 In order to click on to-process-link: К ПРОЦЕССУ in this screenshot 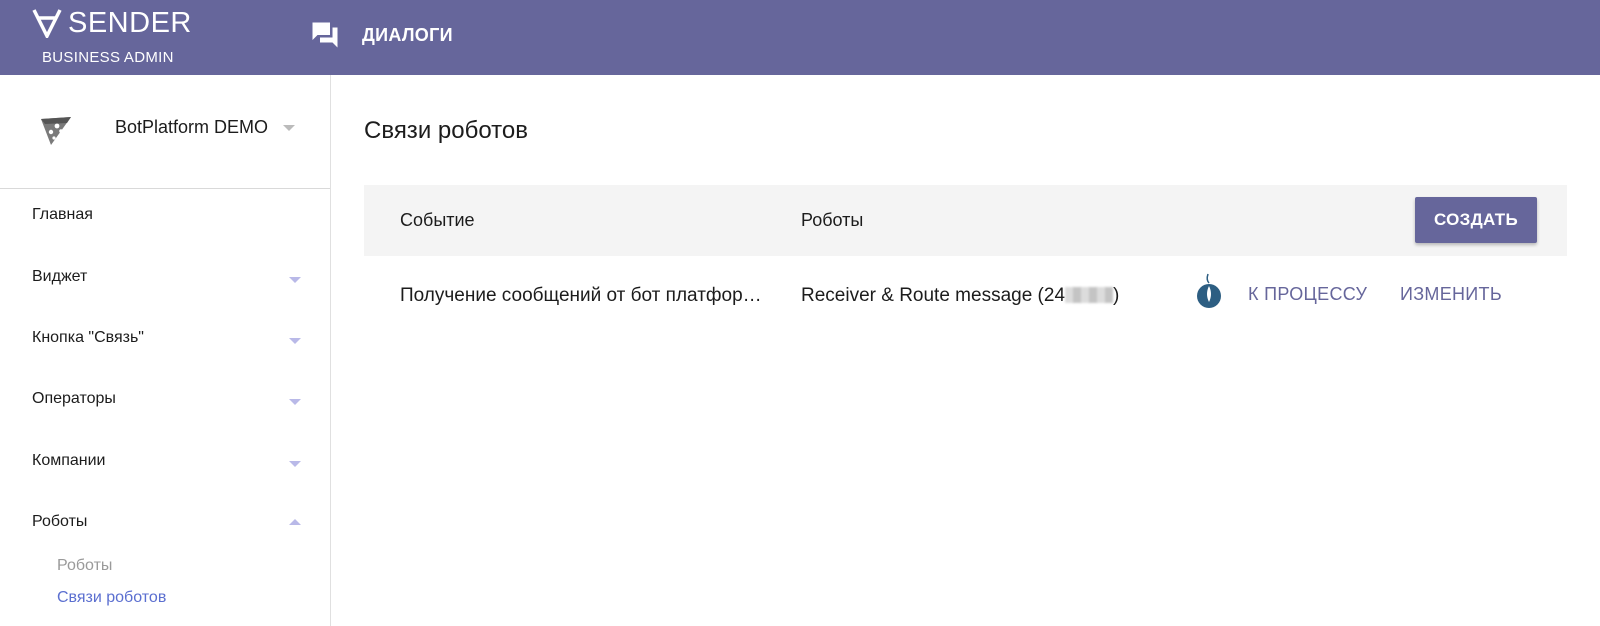, I will do `click(1307, 294)`.